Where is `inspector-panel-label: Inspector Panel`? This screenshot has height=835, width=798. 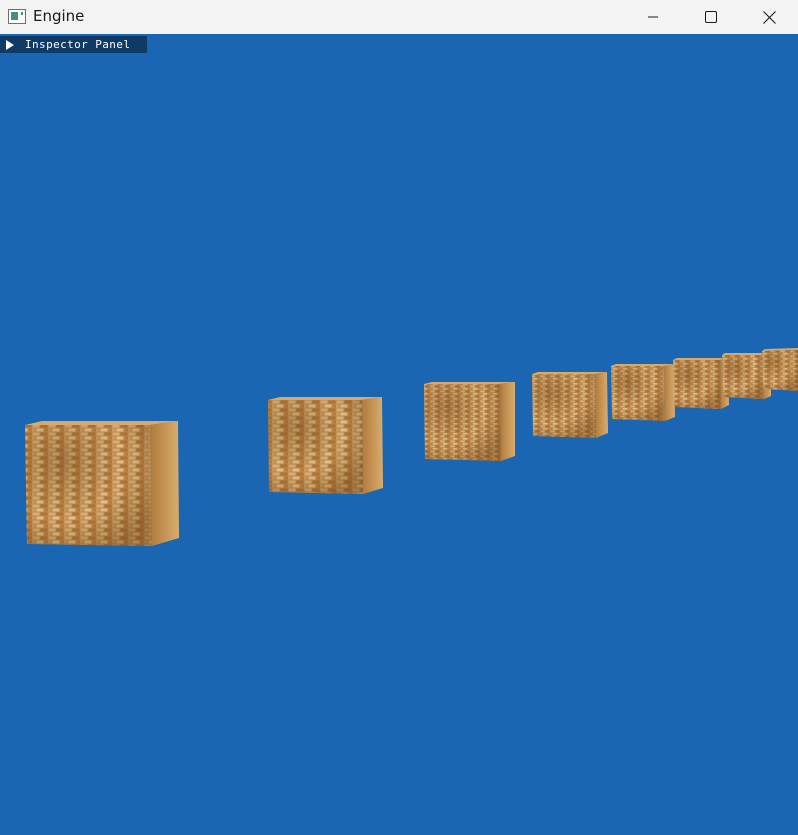 inspector-panel-label: Inspector Panel is located at coordinates (78, 44).